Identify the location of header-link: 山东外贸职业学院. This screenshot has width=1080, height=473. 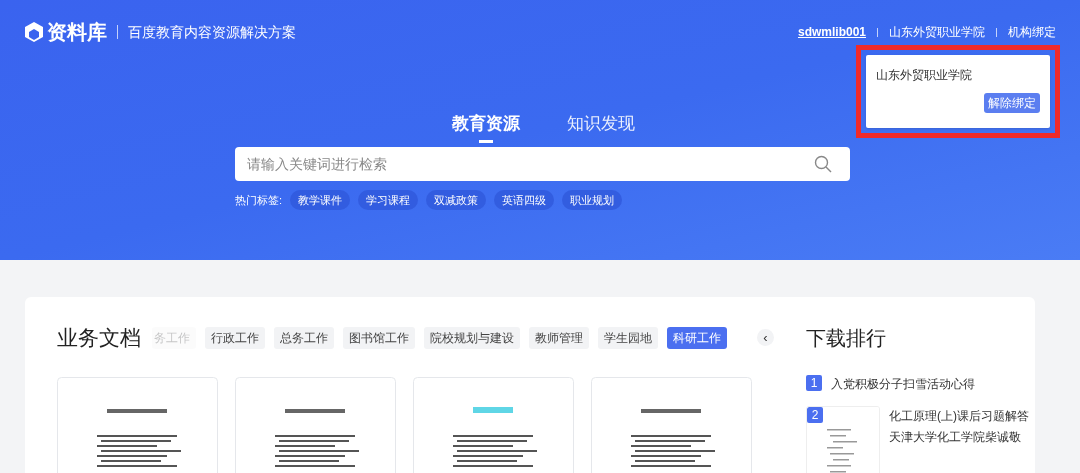
(937, 32).